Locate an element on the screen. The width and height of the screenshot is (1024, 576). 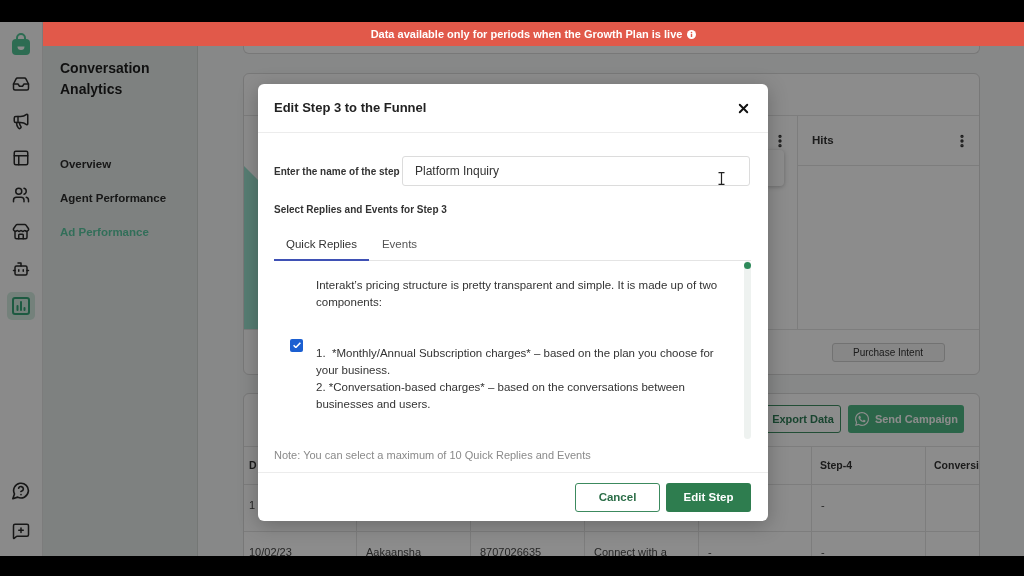
column-header: Hits is located at coordinates (823, 140).